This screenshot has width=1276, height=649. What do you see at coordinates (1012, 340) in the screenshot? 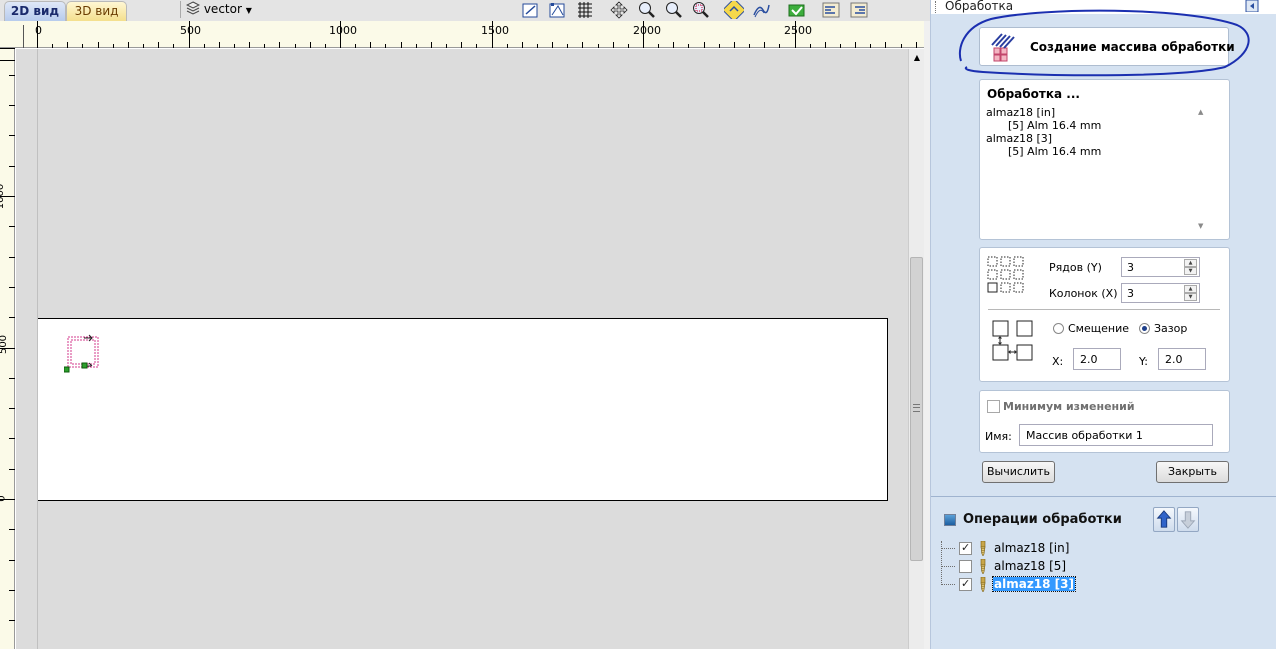
I see `spacing-icon` at bounding box center [1012, 340].